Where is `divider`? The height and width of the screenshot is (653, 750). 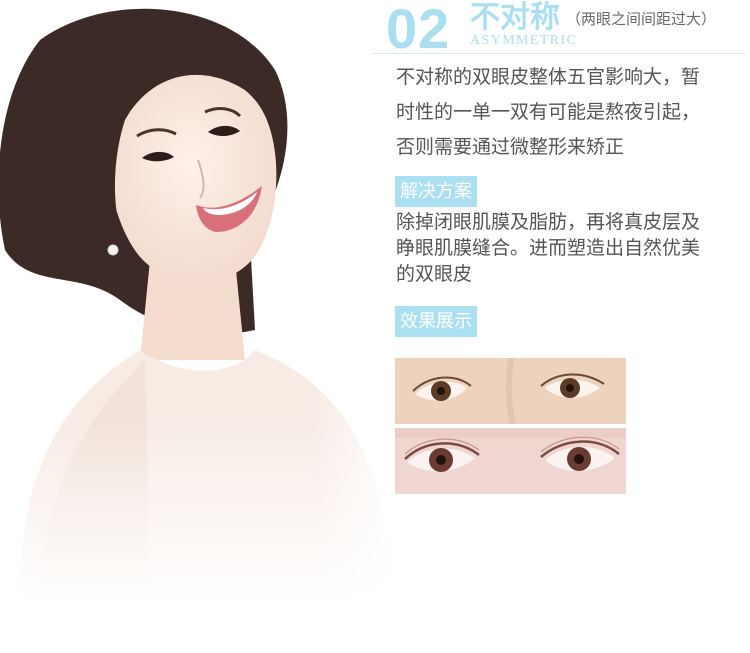
divider is located at coordinates (558, 53).